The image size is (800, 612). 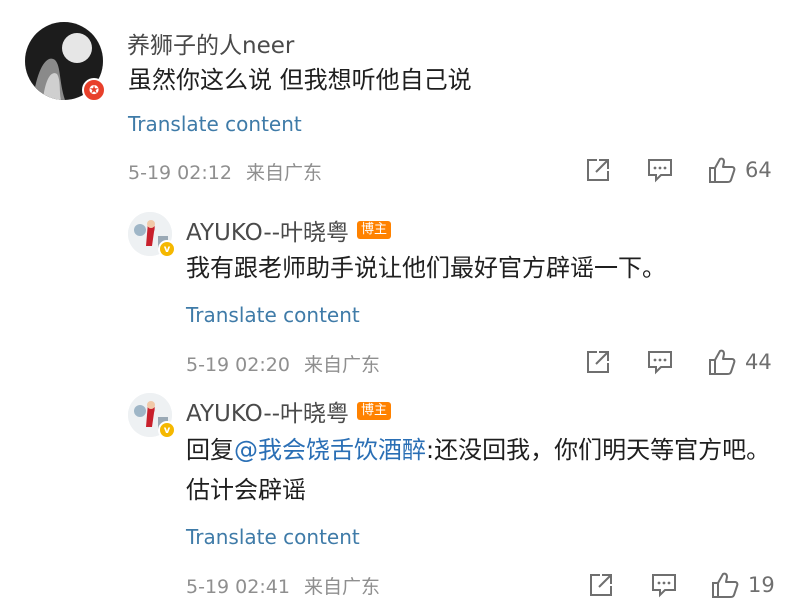 What do you see at coordinates (300, 80) in the screenshot?
I see `comment-body: 虽然你这么说 但我想听他自己说` at bounding box center [300, 80].